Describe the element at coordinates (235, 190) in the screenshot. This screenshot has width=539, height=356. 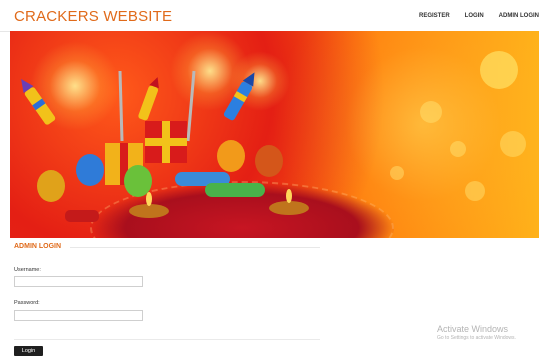
I see `chakri-roll` at that location.